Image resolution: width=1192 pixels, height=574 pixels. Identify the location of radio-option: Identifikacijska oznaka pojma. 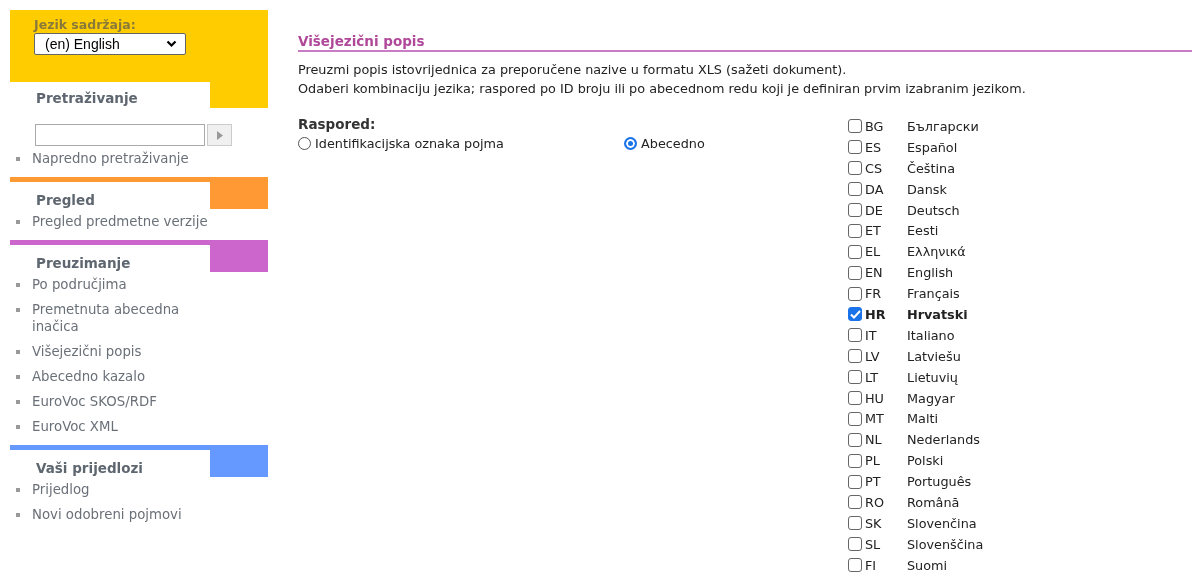
(461, 143).